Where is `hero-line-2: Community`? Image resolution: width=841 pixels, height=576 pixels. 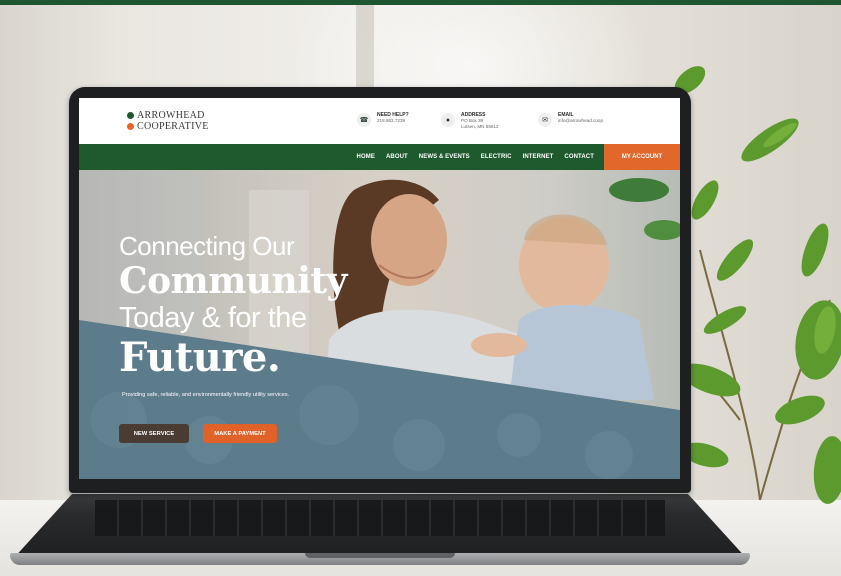 hero-line-2: Community is located at coordinates (233, 281).